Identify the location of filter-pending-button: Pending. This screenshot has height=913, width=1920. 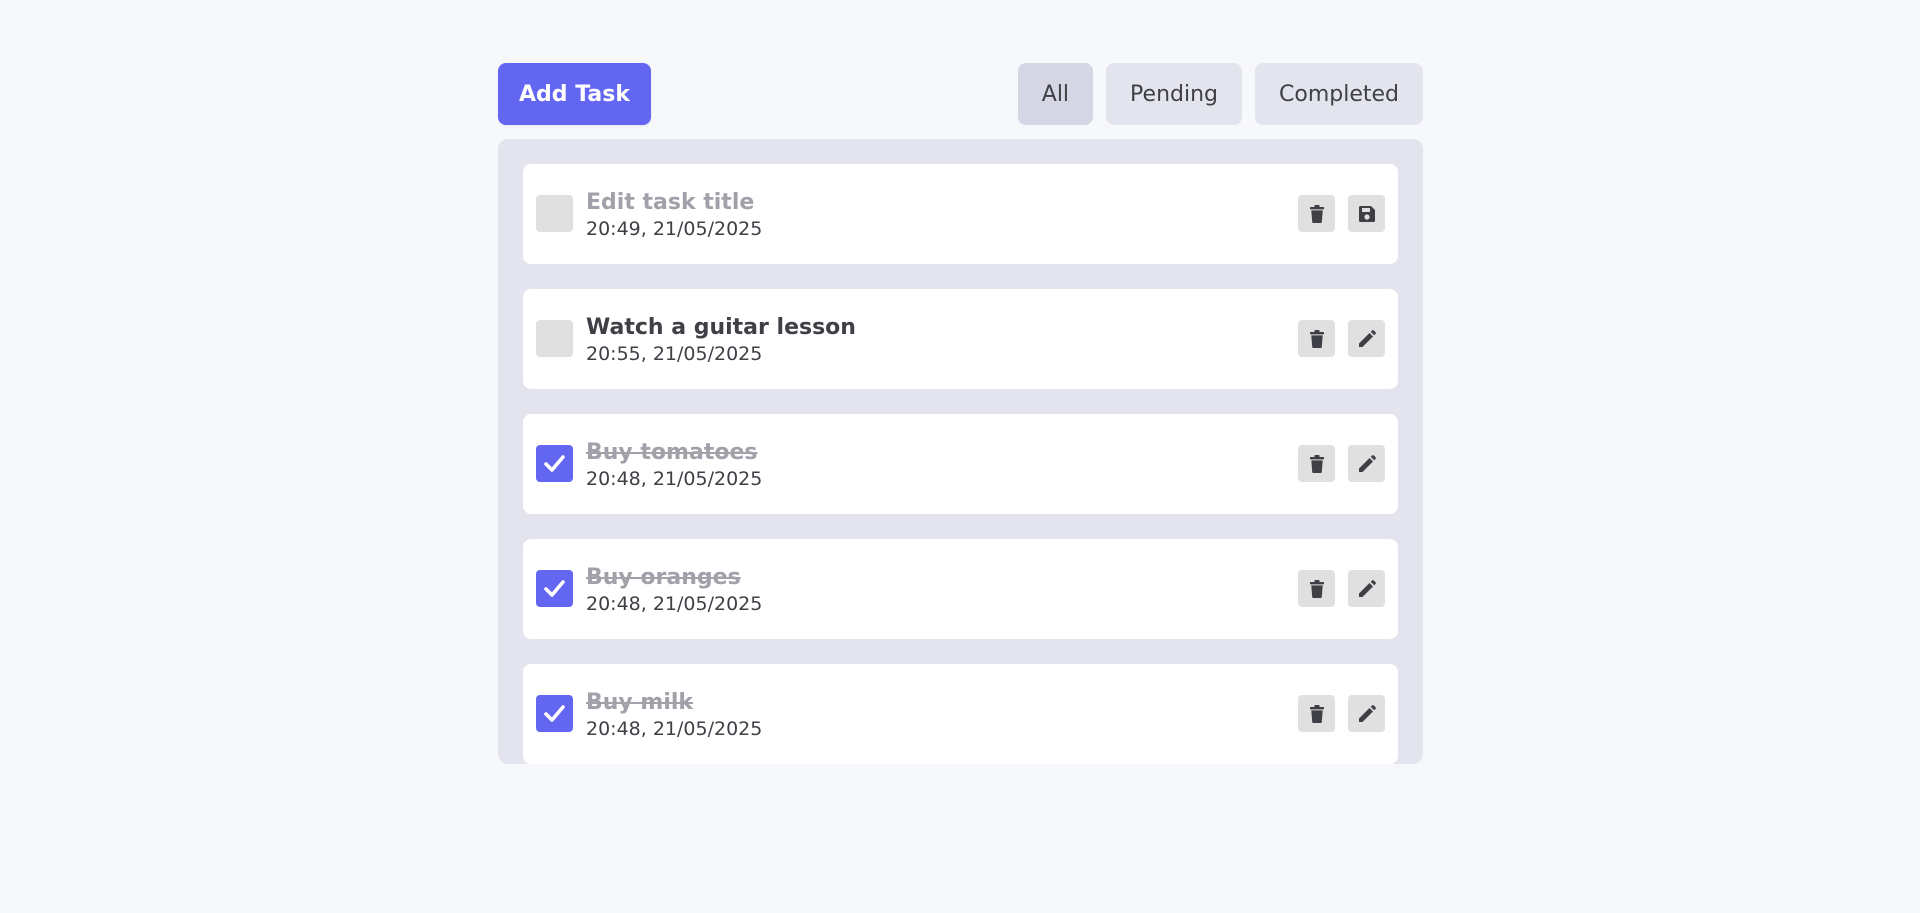
(1174, 94).